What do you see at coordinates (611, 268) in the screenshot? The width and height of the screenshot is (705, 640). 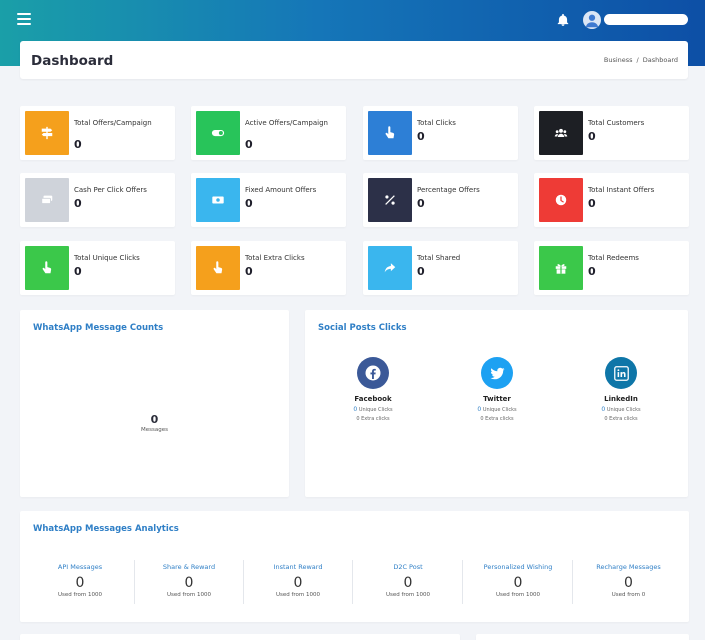 I see `stat-card-total-redeems: Total Redeems 0` at bounding box center [611, 268].